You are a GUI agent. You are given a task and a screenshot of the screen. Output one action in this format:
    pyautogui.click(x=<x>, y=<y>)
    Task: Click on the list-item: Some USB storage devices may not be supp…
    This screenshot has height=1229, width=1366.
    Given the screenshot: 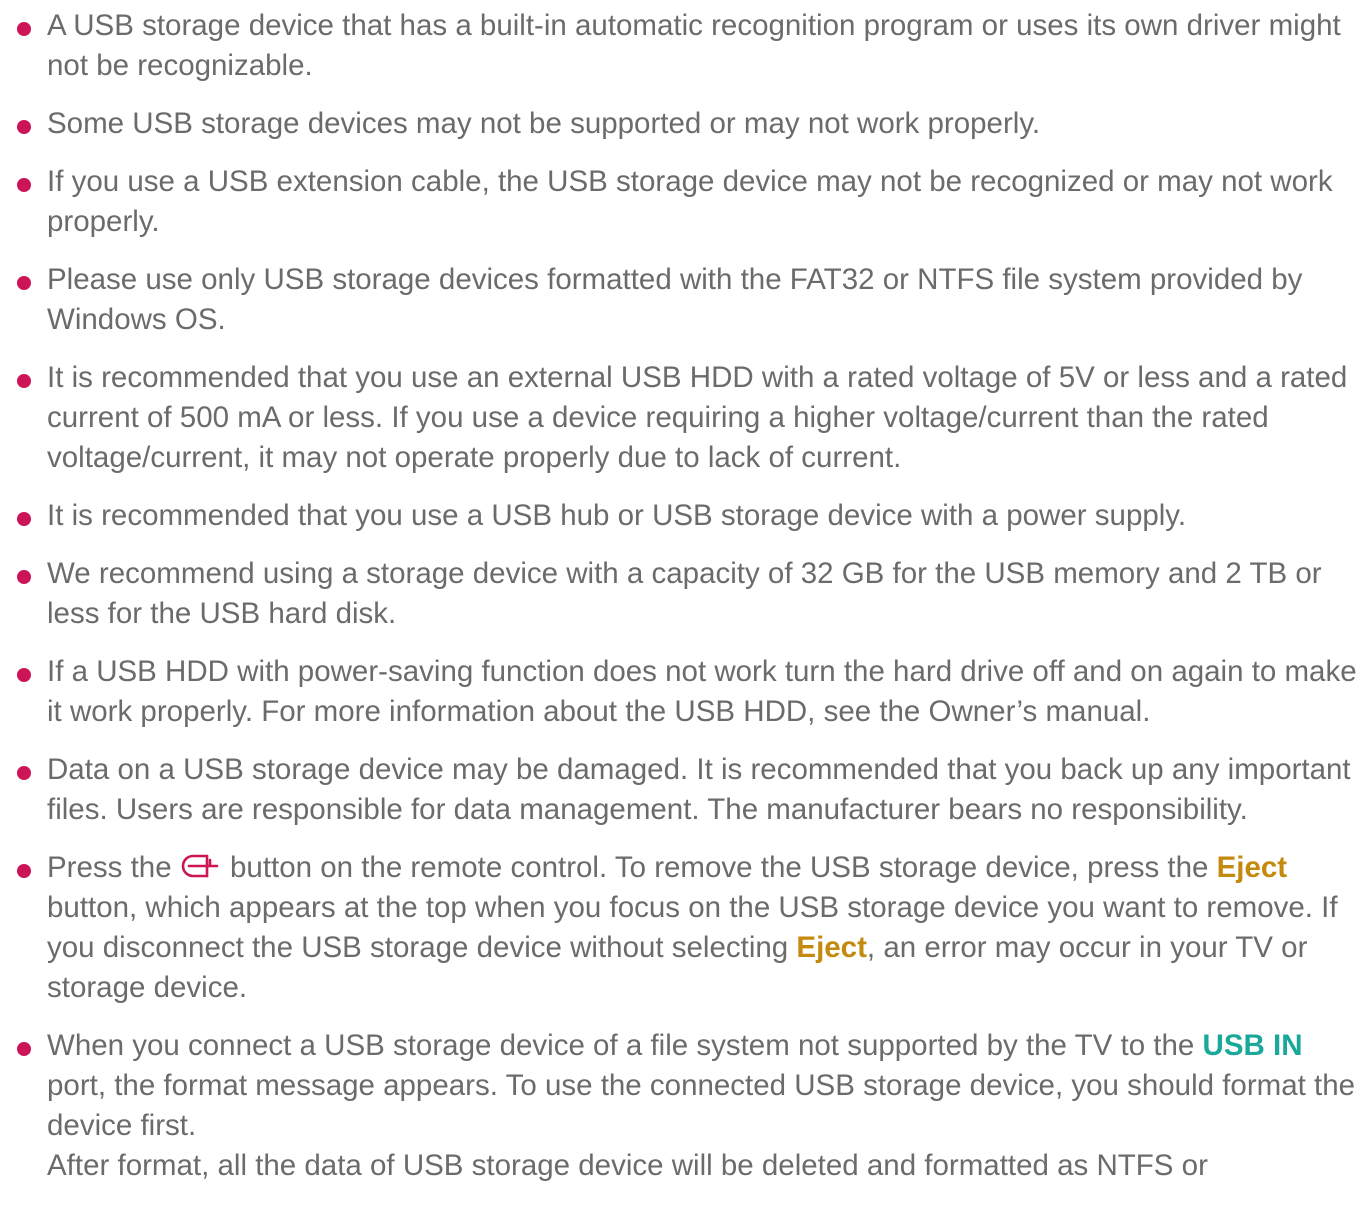 What is the action you would take?
    pyautogui.click(x=683, y=124)
    